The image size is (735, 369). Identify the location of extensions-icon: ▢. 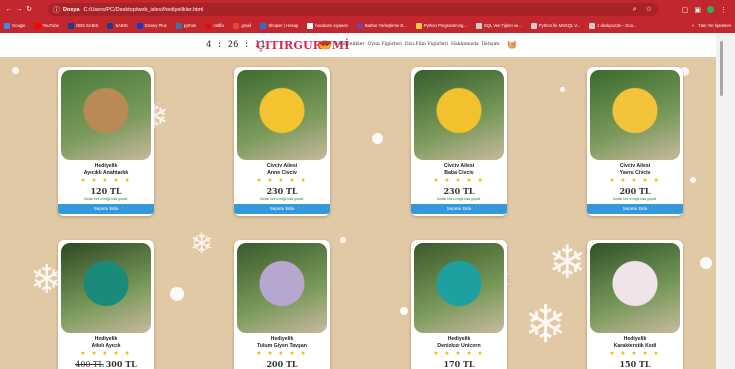
(685, 10).